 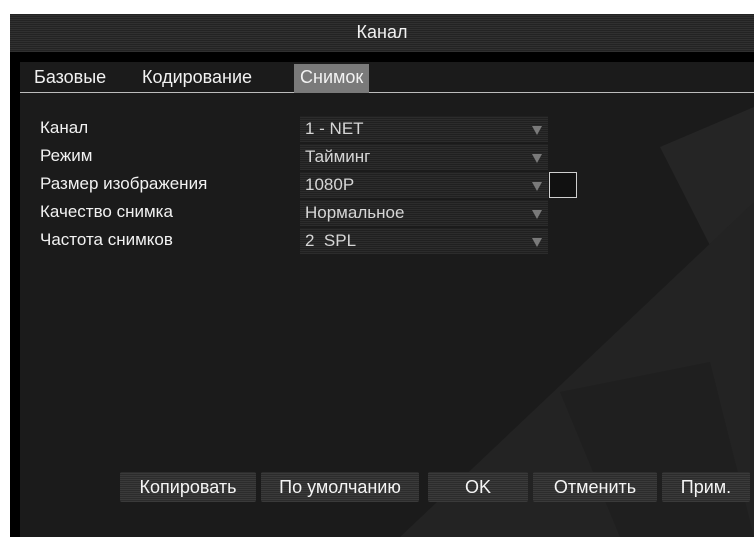 I want to click on snapshot-rate-label: Частота снимков, so click(x=106, y=239).